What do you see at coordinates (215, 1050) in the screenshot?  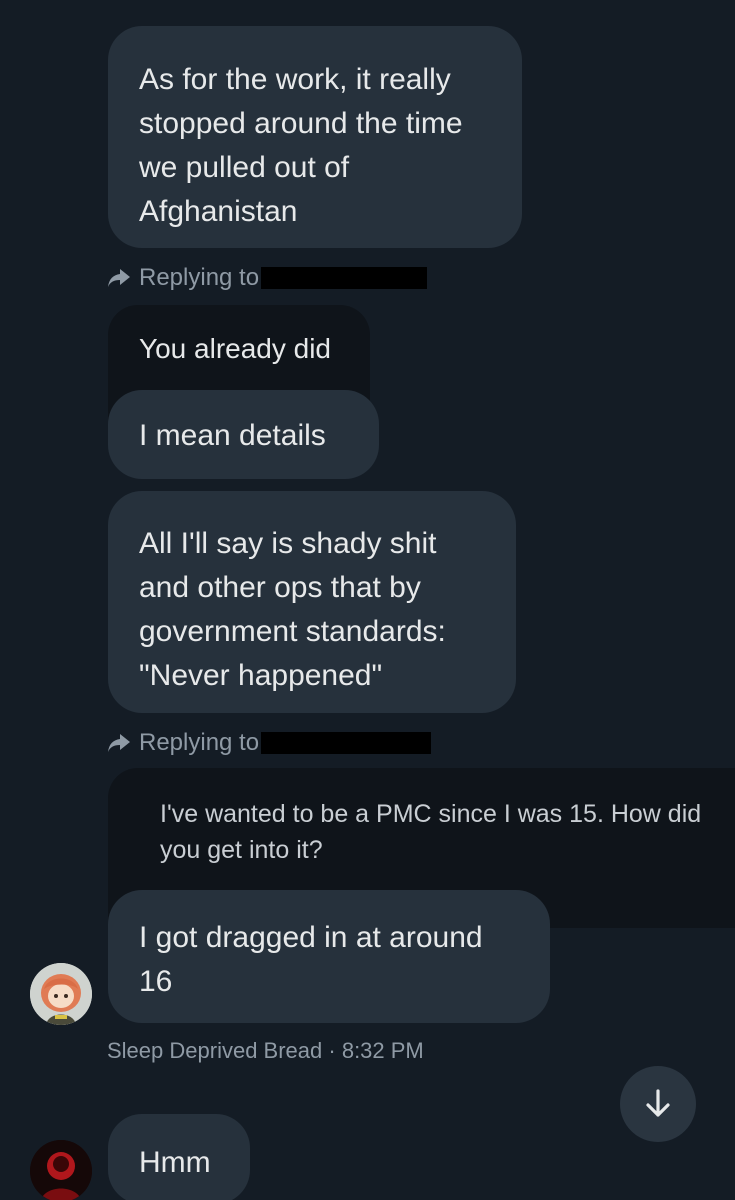 I see `sender-name: Sleep Deprived Bread` at bounding box center [215, 1050].